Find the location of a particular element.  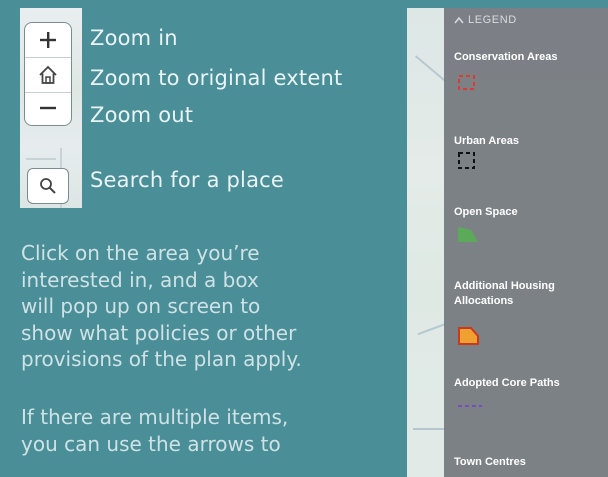

legend-title: LEGEND is located at coordinates (492, 20).